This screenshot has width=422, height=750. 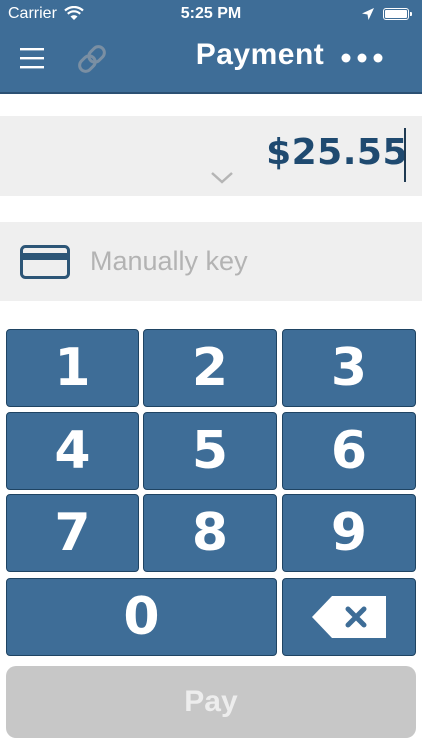 What do you see at coordinates (210, 533) in the screenshot?
I see `keypad-key-8: 8` at bounding box center [210, 533].